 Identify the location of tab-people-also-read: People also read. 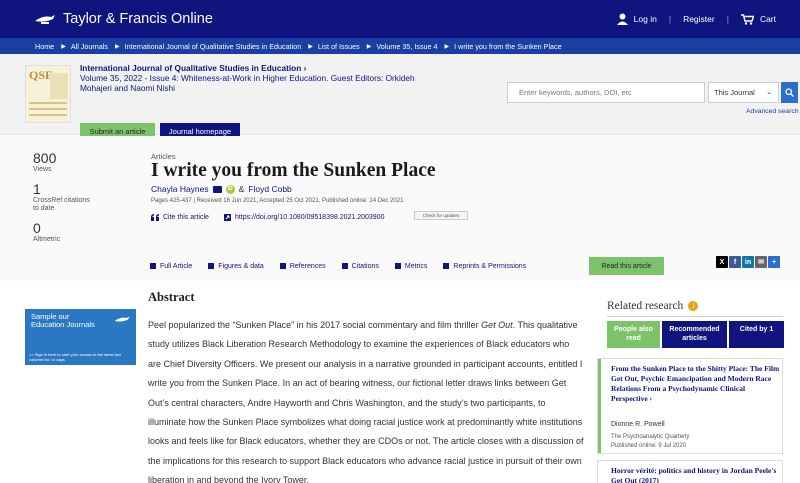
(633, 334).